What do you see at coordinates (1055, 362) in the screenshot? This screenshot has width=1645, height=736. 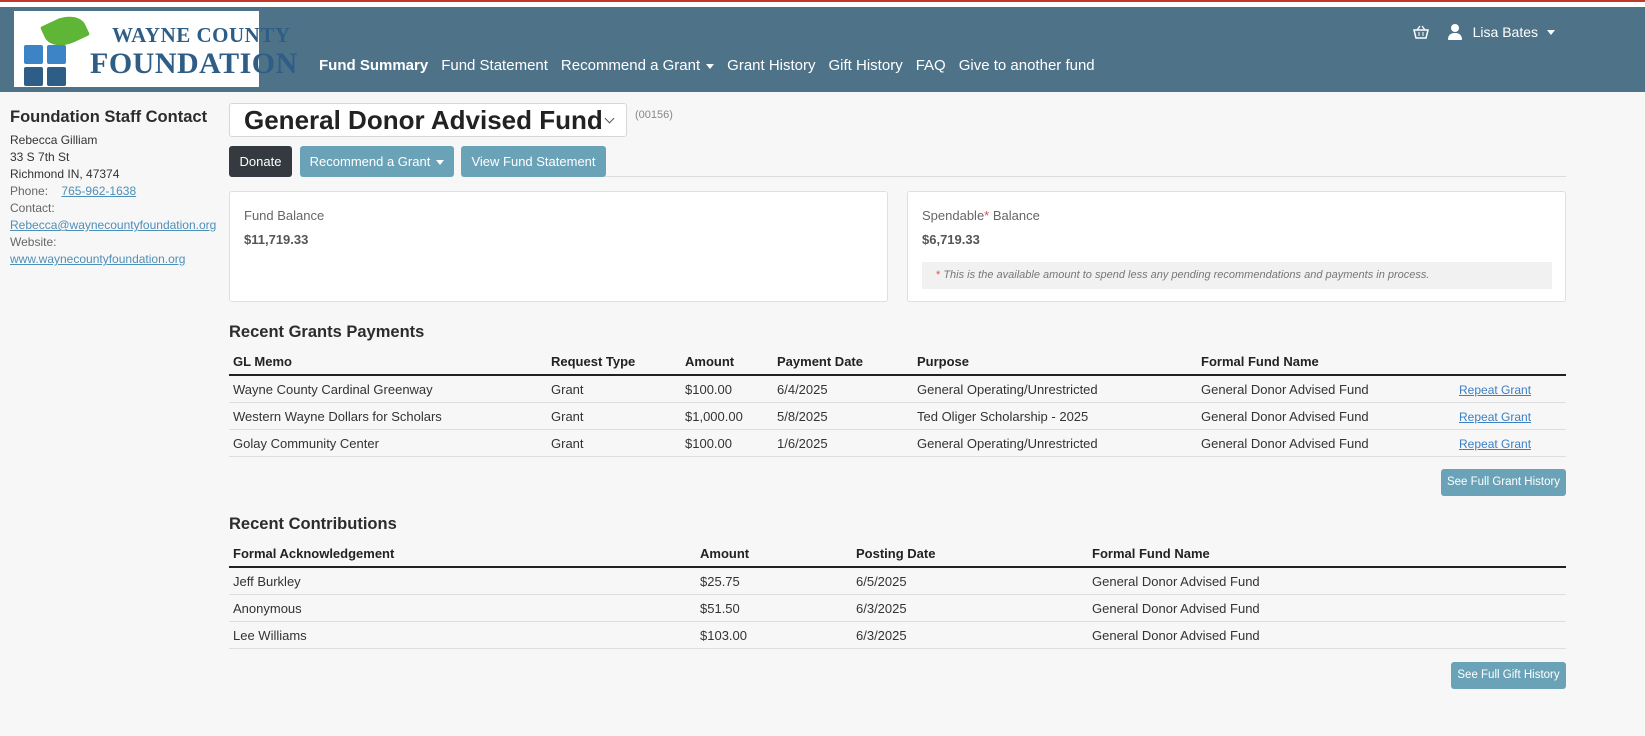 I see `col-purpose: Purpose` at bounding box center [1055, 362].